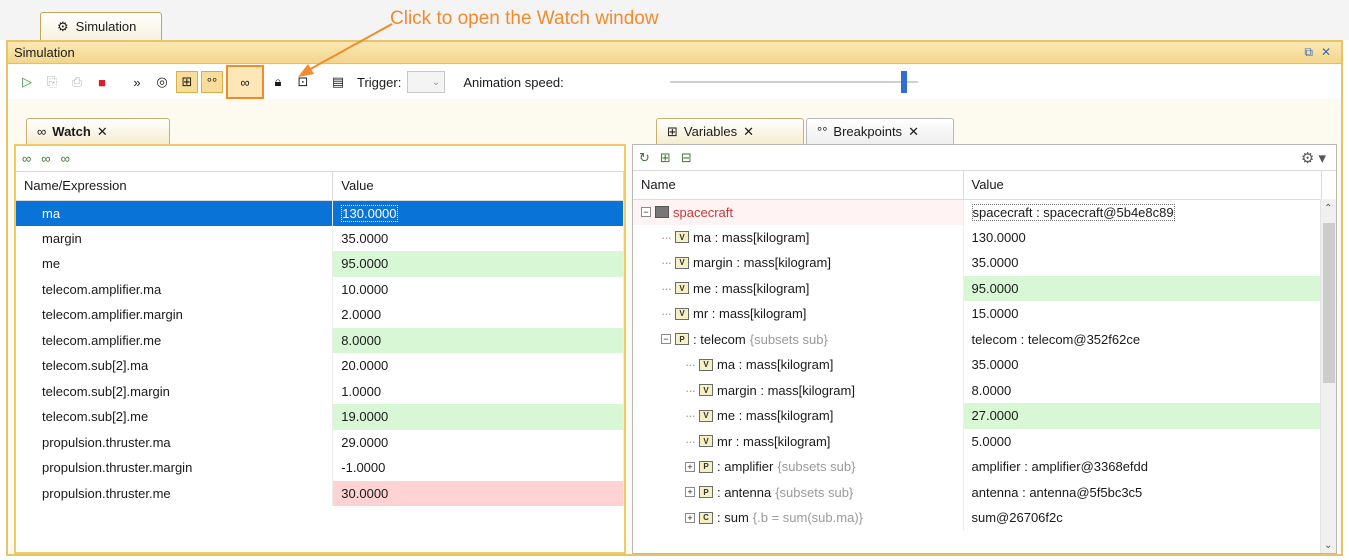  What do you see at coordinates (710, 131) in the screenshot?
I see `variables-tab-label: Variables` at bounding box center [710, 131].